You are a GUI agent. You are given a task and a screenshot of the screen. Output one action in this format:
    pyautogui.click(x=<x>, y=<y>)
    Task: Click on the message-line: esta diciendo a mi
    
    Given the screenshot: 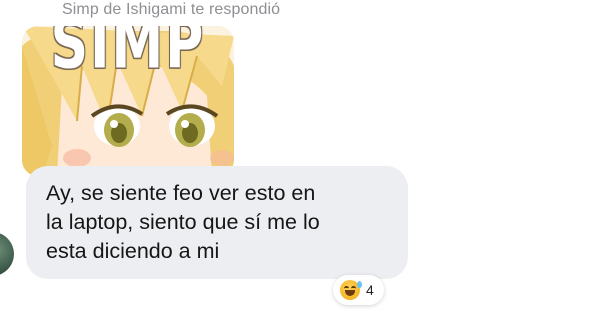 What is the action you would take?
    pyautogui.click(x=133, y=251)
    